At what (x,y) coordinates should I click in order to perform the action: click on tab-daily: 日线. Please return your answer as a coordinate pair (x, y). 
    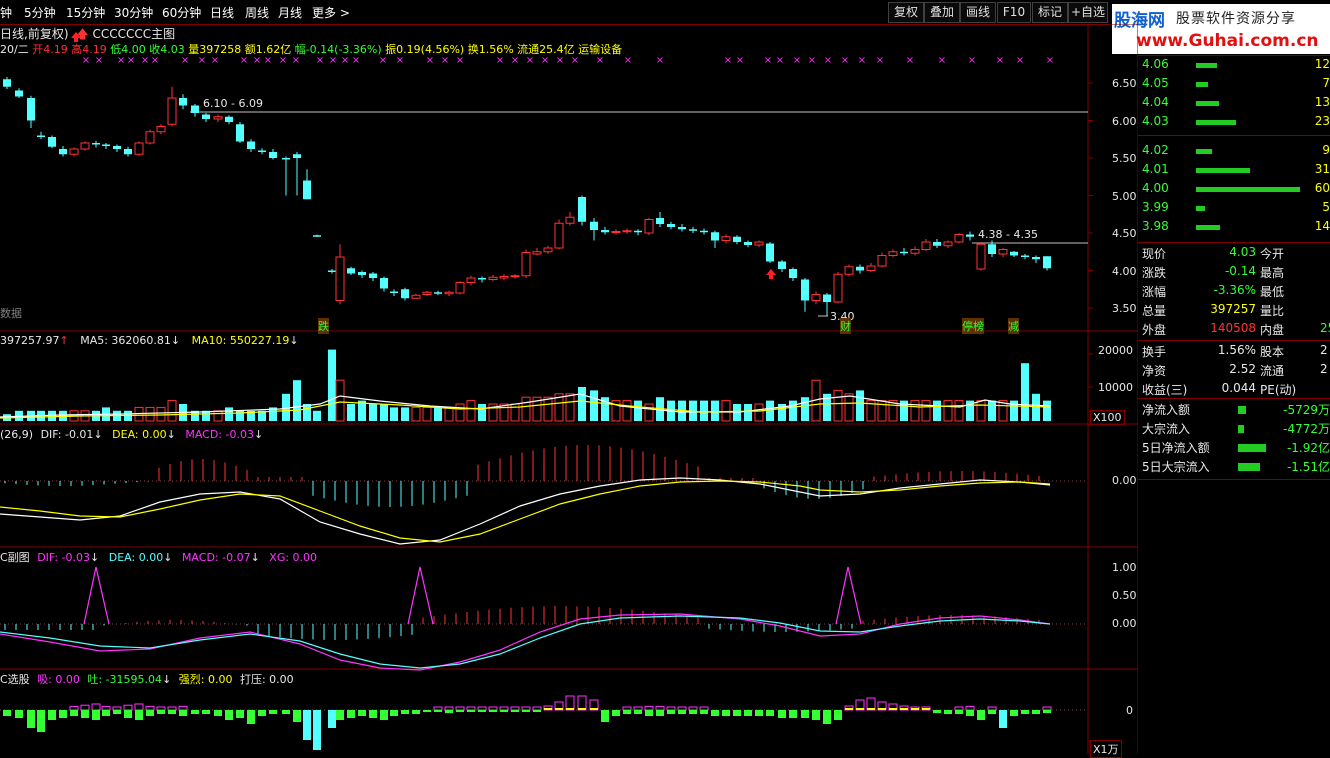
    Looking at the image, I should click on (222, 12).